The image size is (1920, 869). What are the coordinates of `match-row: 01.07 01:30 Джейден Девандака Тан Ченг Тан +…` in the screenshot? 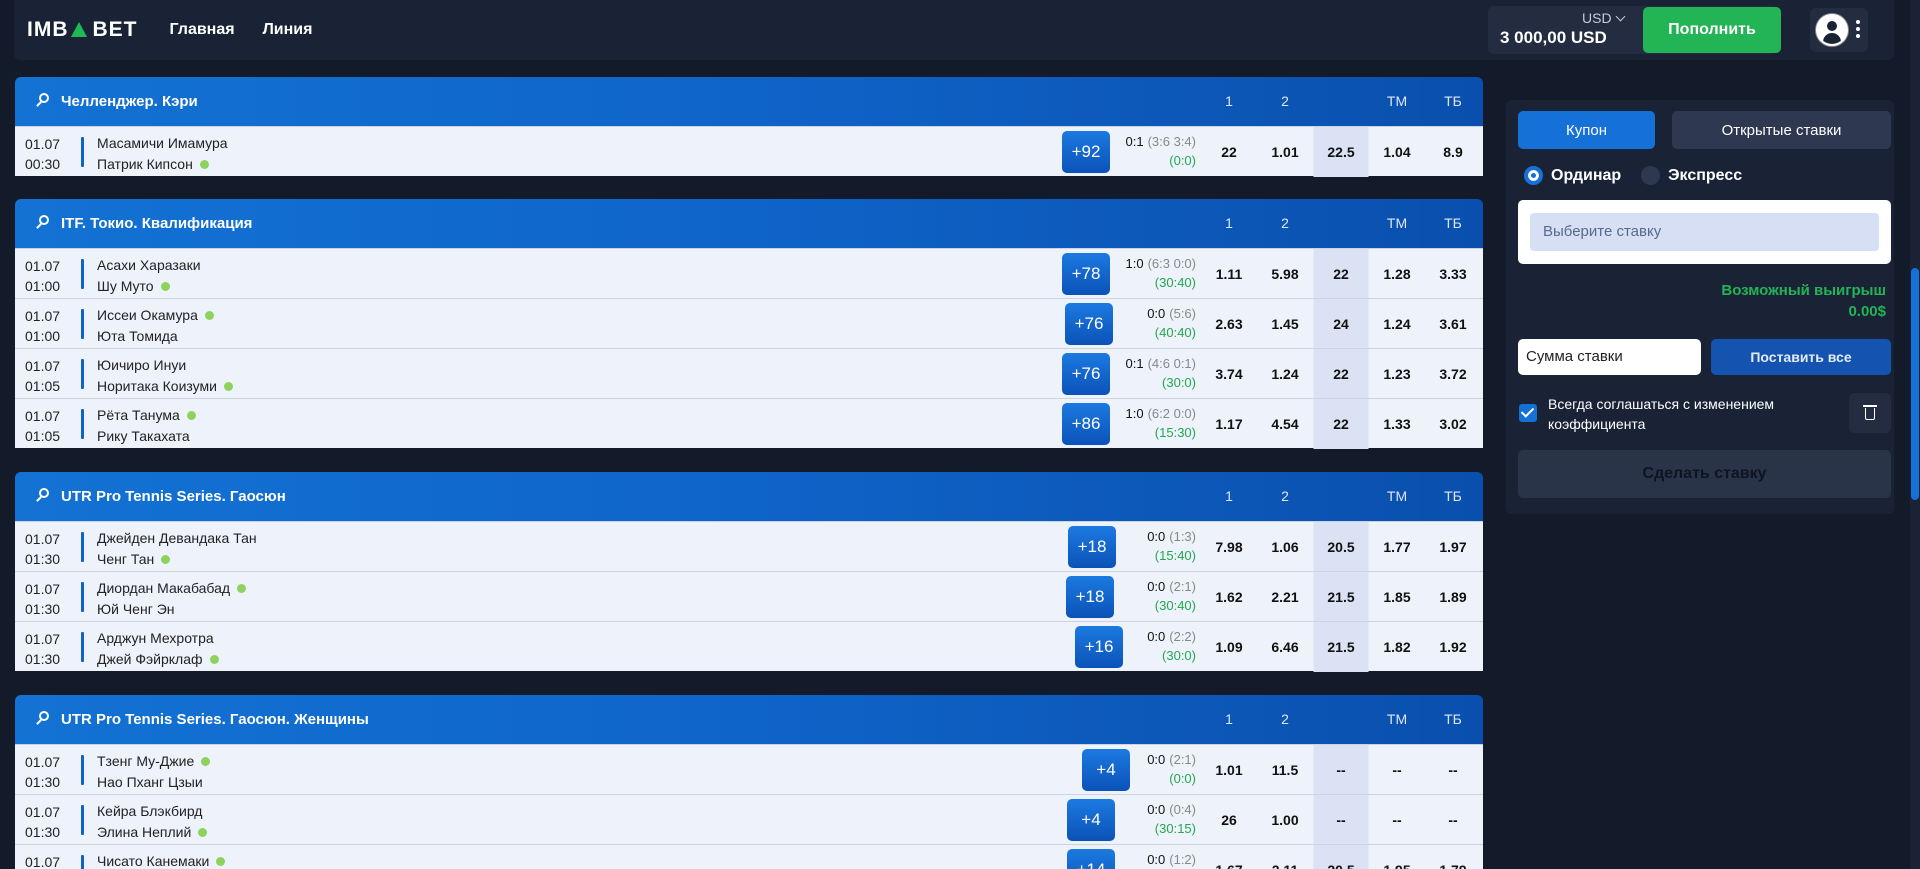 It's located at (749, 546).